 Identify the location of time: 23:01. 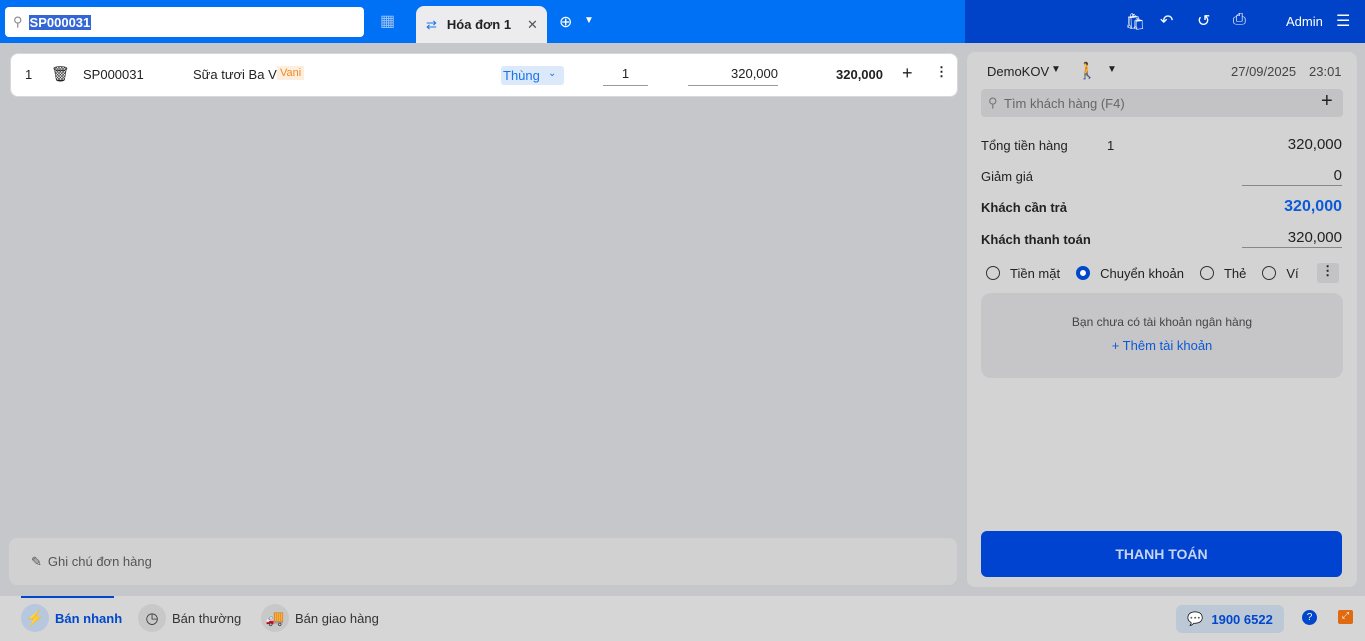
(1325, 71).